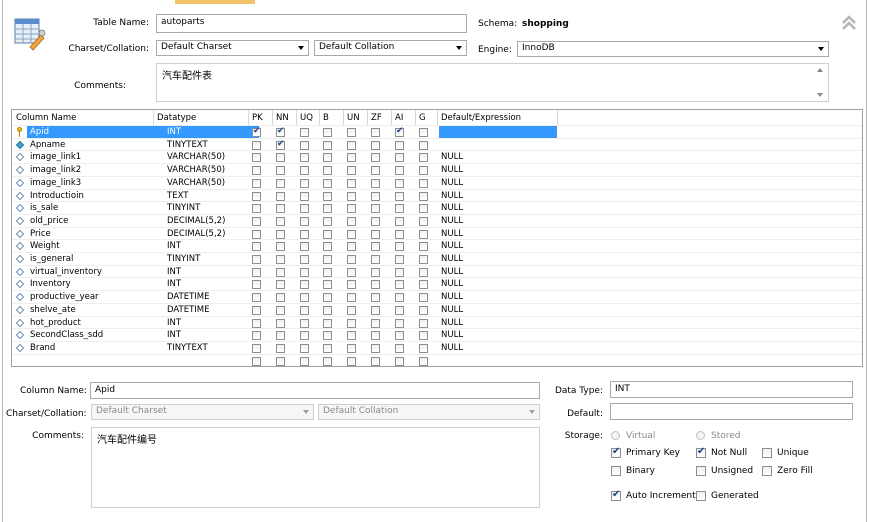 The image size is (869, 522). Describe the element at coordinates (437, 207) in the screenshot. I see `table-row: is_sale TINYINT NULL` at that location.